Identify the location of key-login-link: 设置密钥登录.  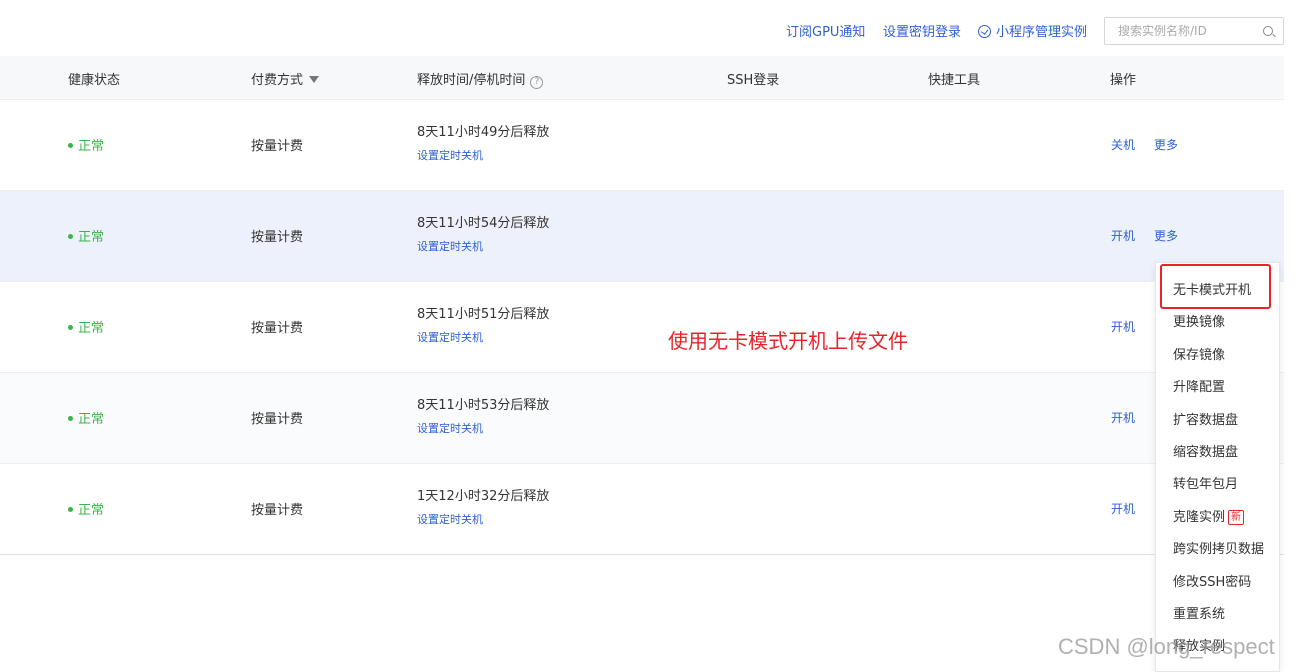
(922, 30).